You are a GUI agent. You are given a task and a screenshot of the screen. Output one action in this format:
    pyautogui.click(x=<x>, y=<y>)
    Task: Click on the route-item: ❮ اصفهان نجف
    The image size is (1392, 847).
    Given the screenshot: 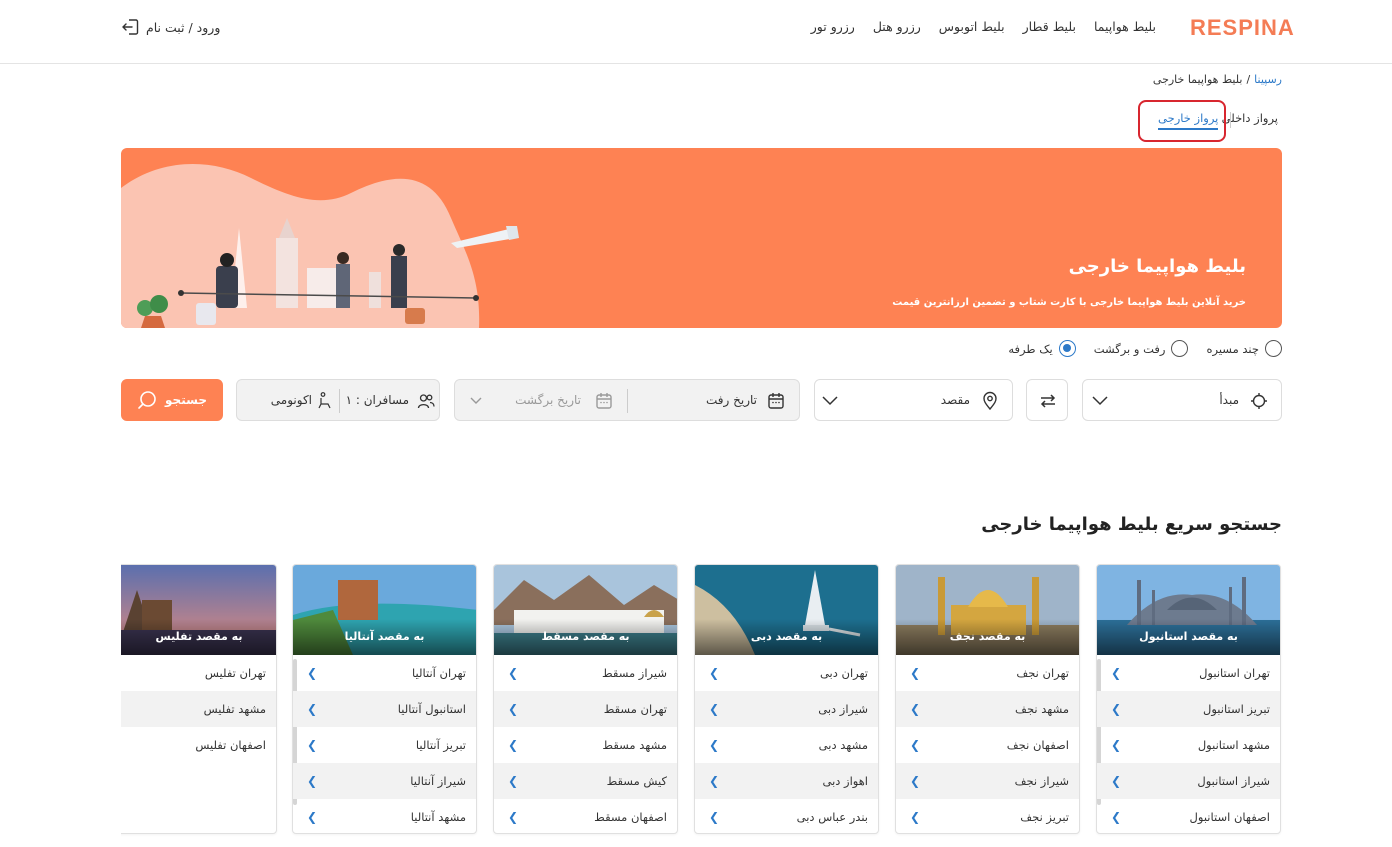 What is the action you would take?
    pyautogui.click(x=987, y=745)
    